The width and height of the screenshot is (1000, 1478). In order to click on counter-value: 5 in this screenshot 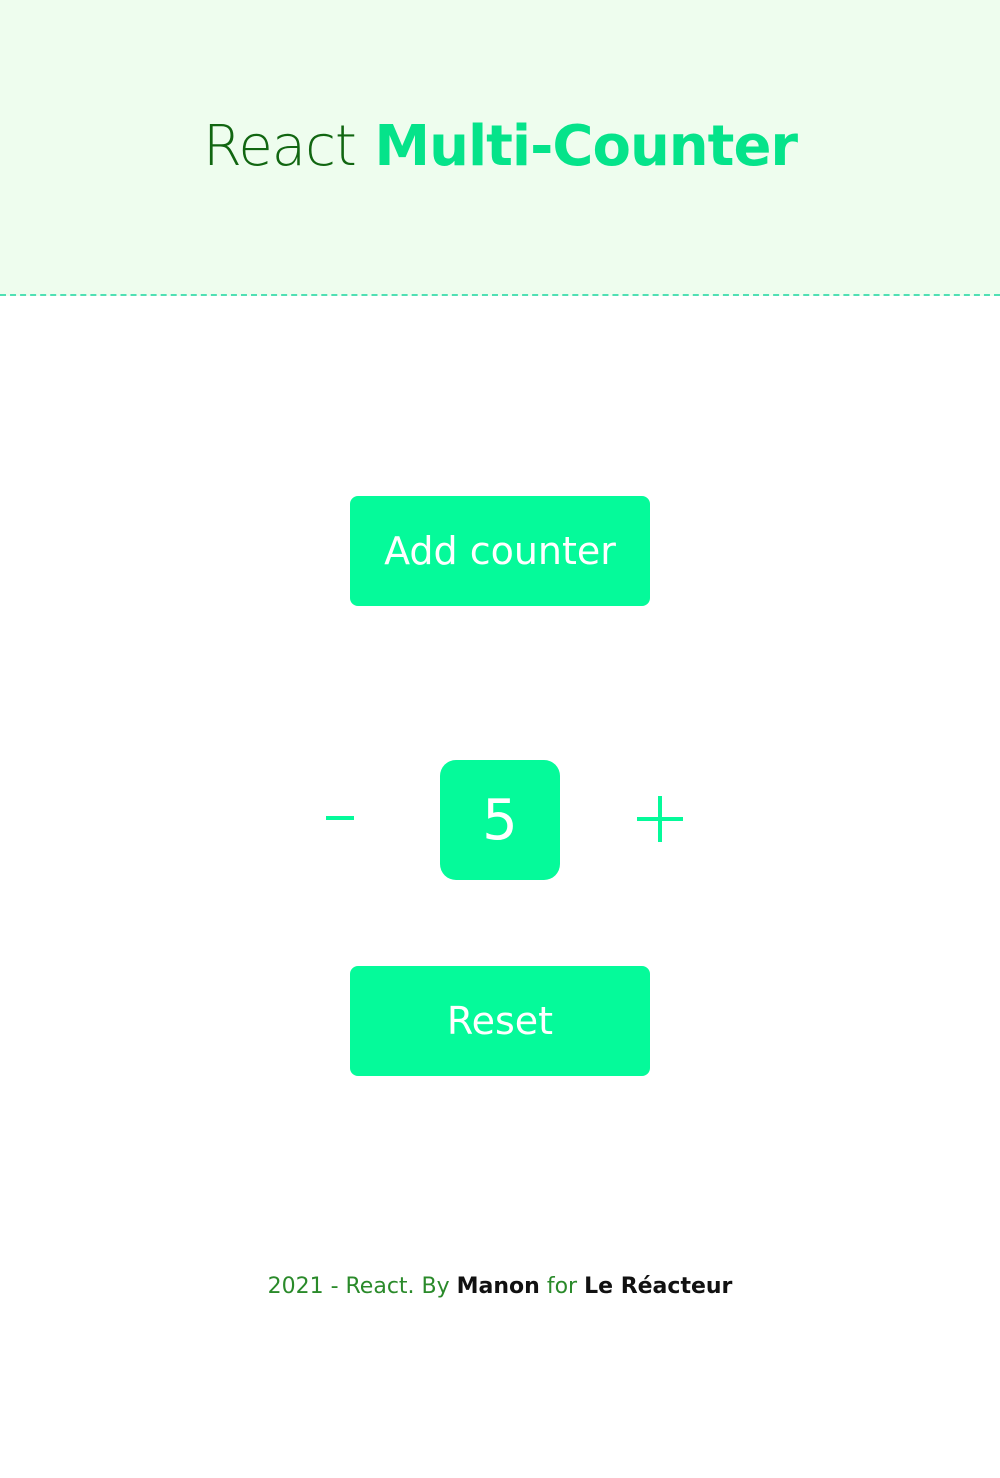, I will do `click(500, 820)`.